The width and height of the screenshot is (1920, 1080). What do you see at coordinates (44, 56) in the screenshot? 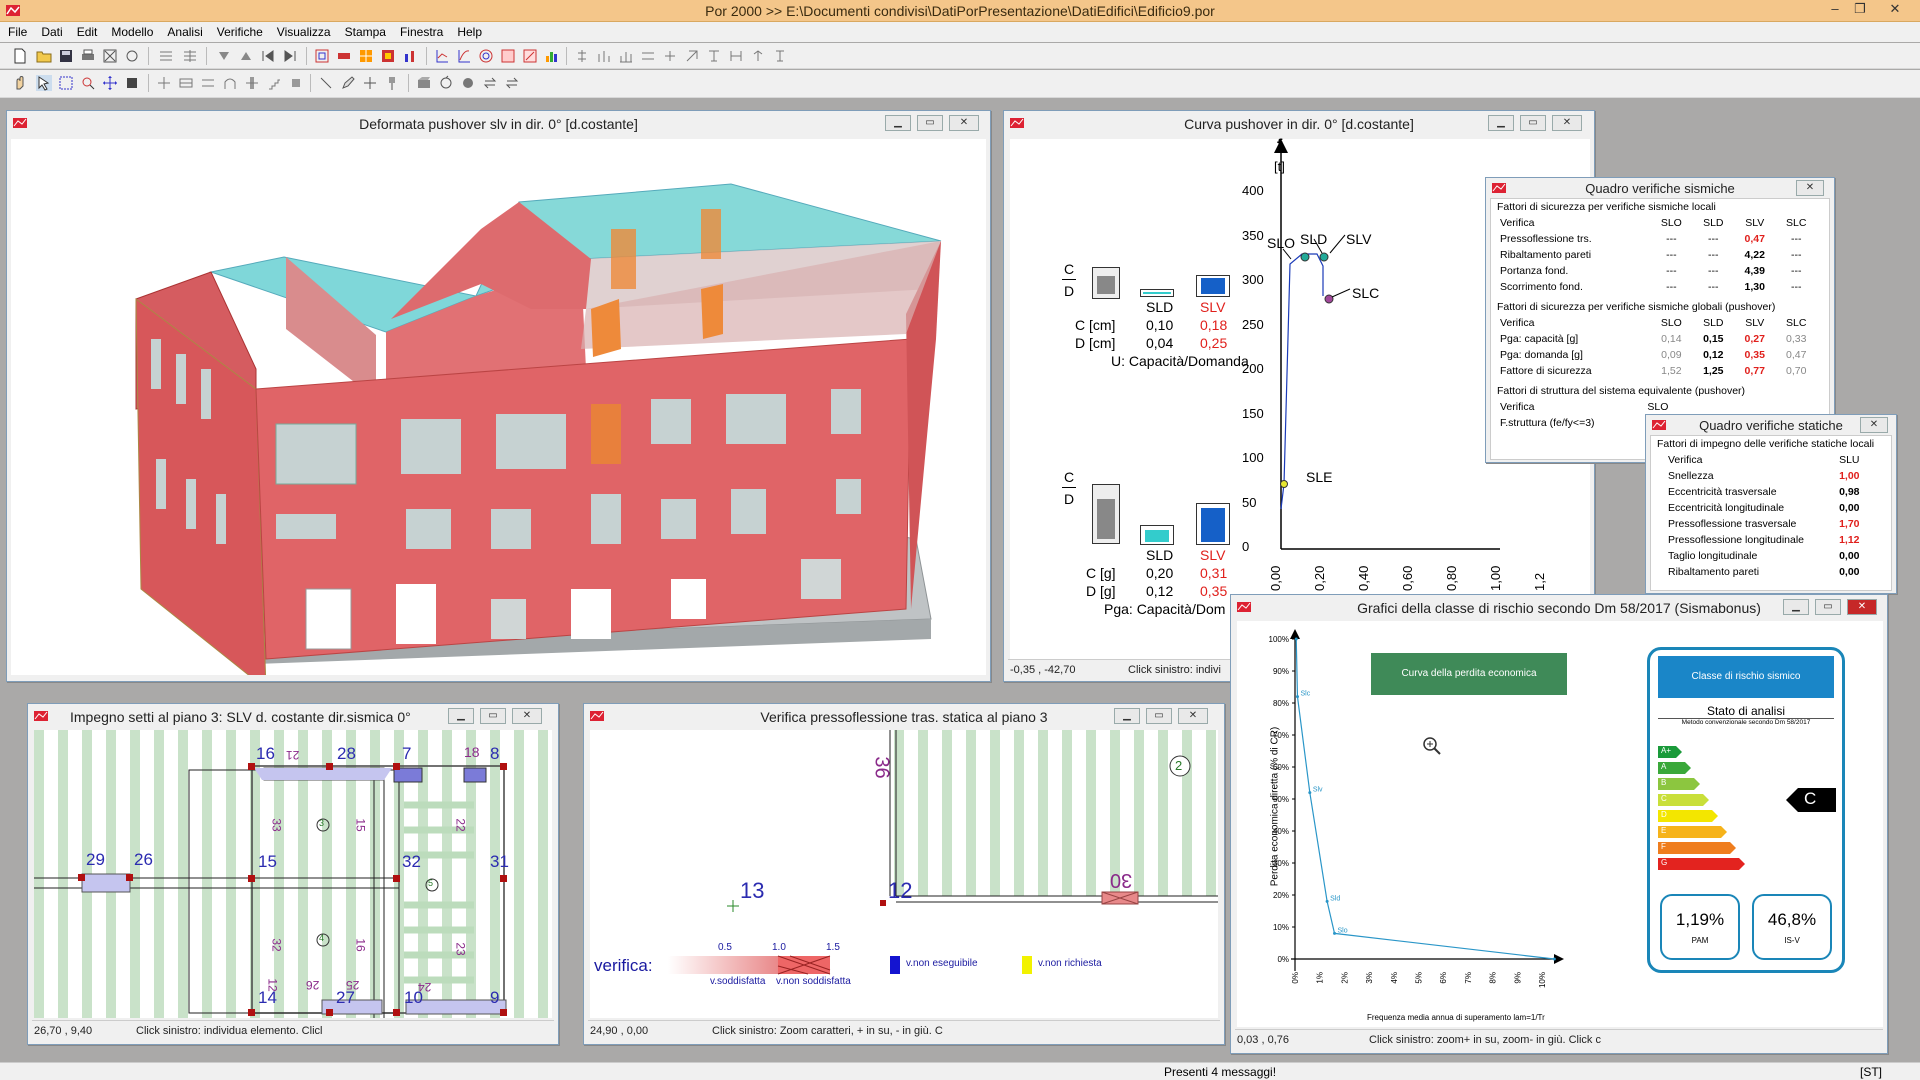
I see `open-folder-icon` at bounding box center [44, 56].